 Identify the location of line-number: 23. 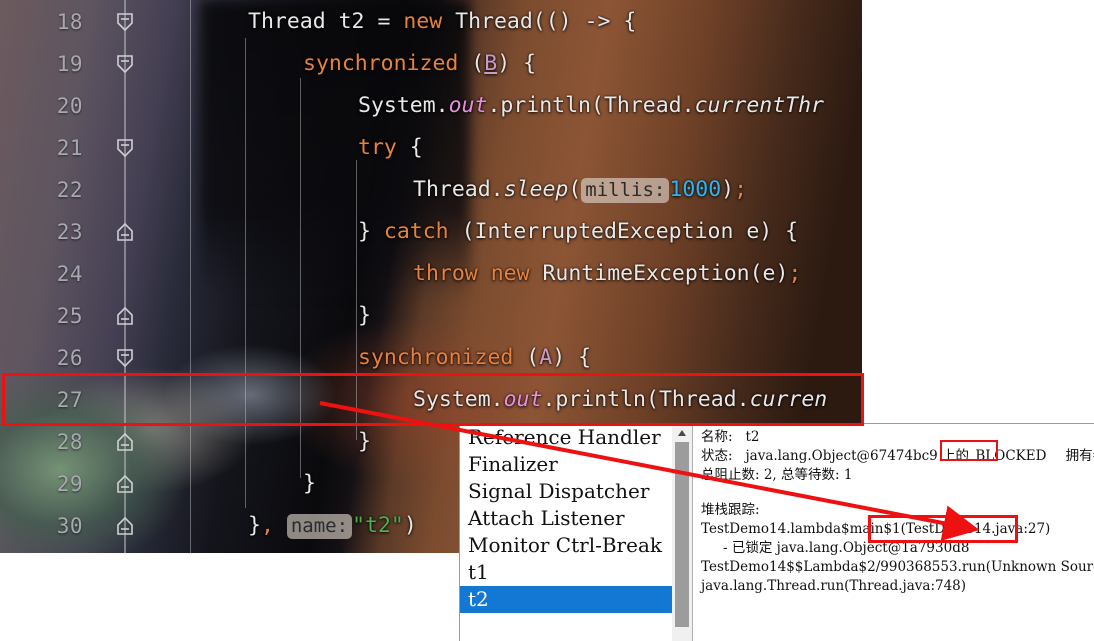
(69, 232).